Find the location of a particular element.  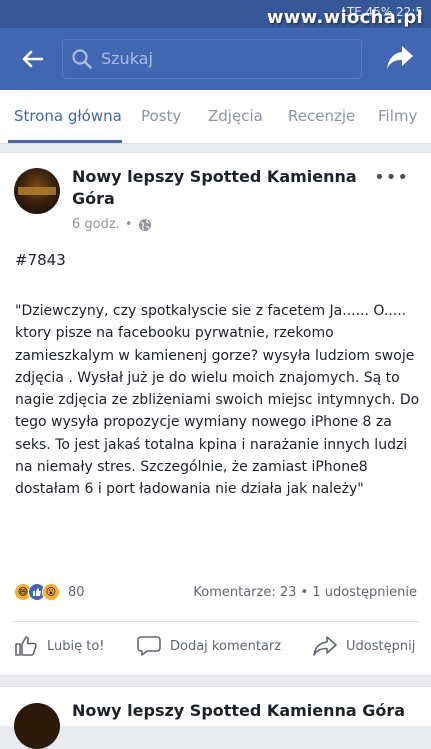

search-input: Szukaj is located at coordinates (212, 59).